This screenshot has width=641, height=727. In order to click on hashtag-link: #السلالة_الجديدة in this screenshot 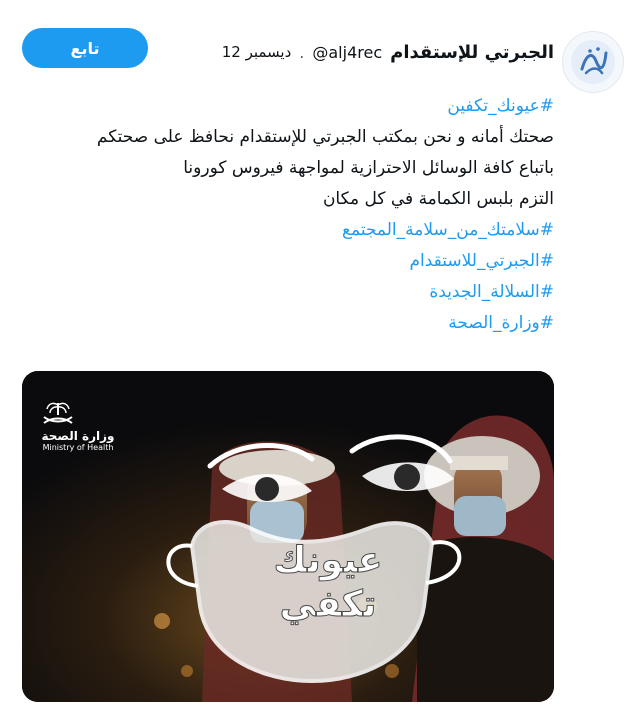, I will do `click(294, 292)`.